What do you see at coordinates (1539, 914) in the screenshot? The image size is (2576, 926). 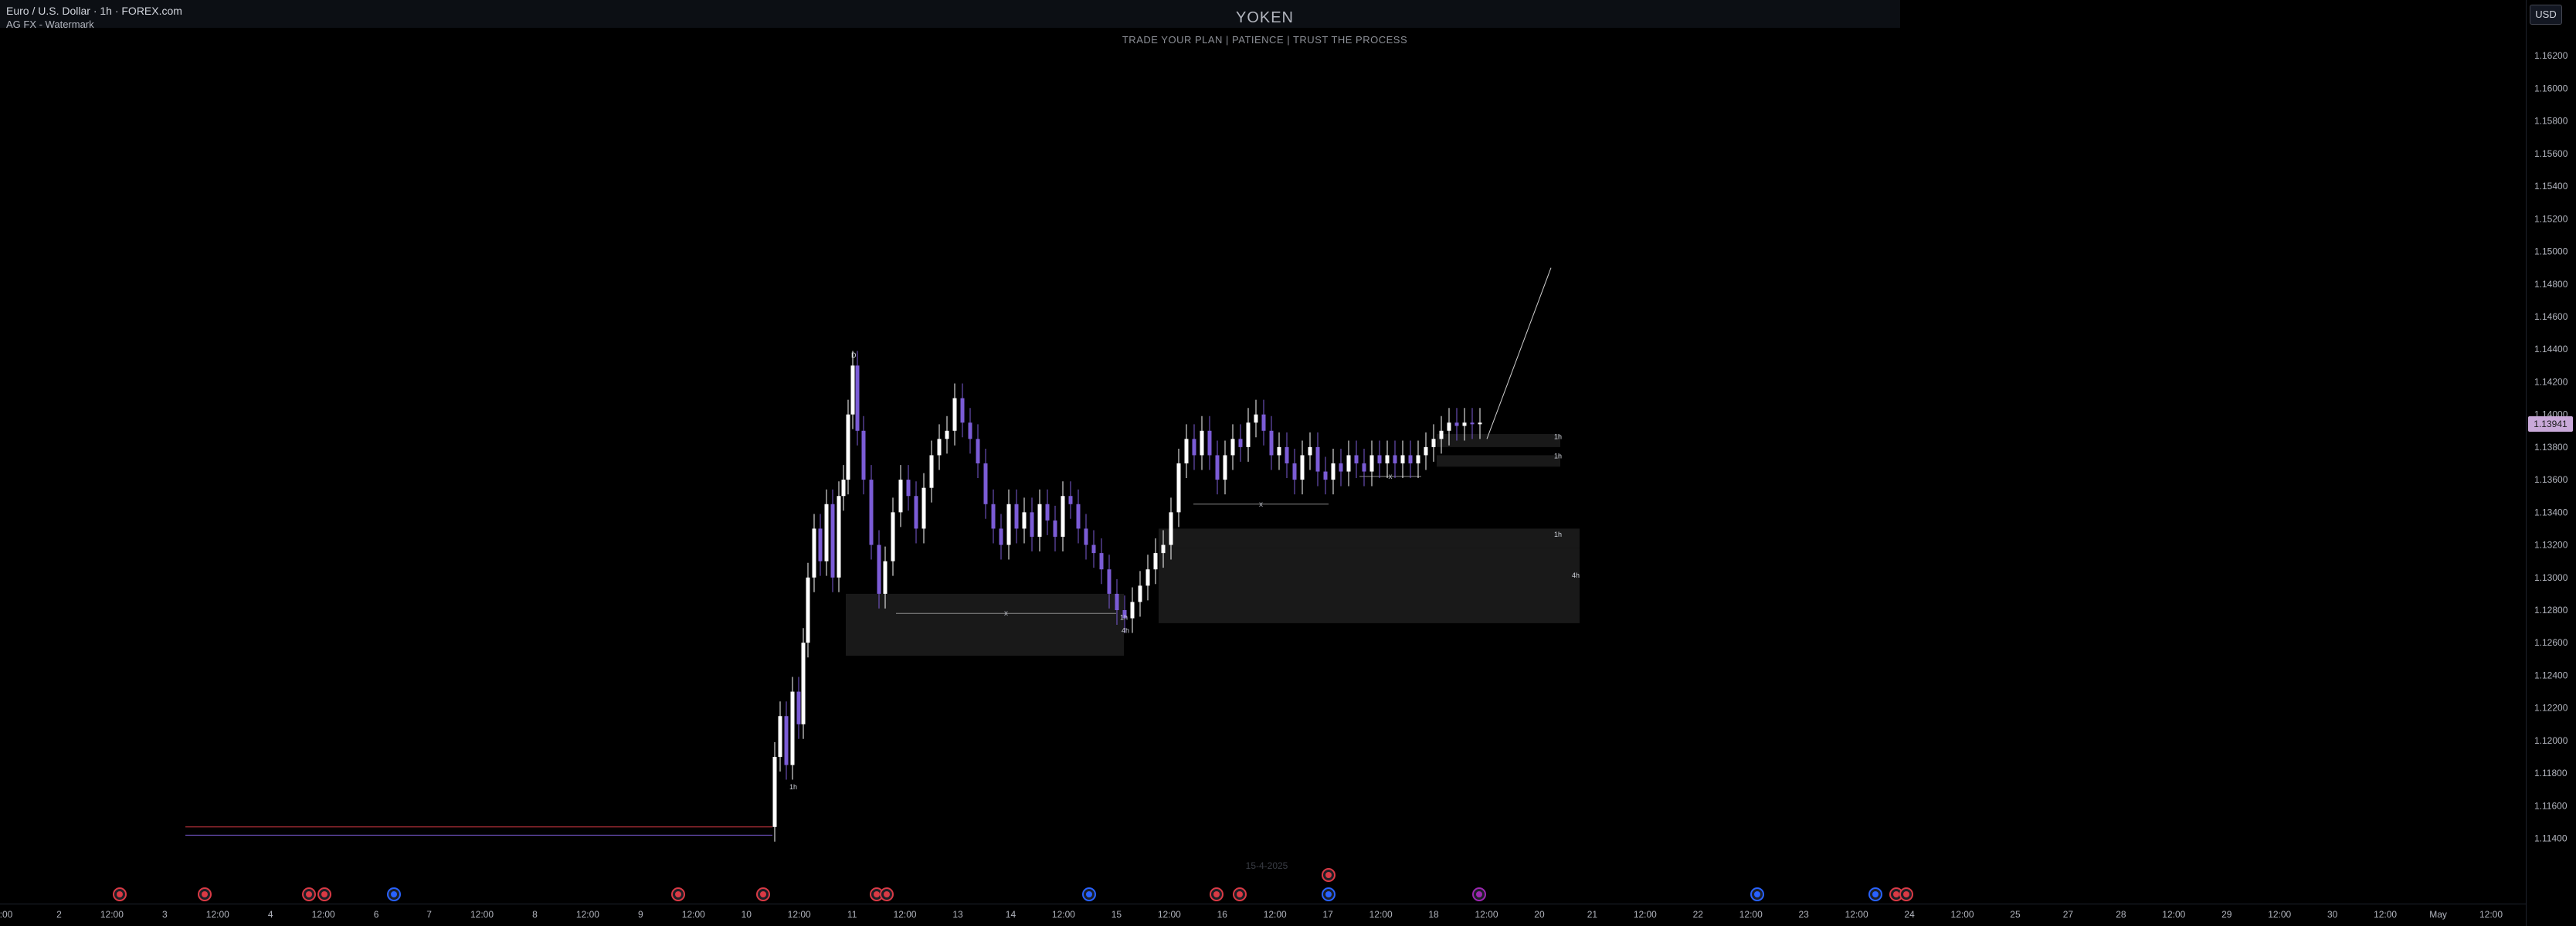 I see `x-tick-label: 20` at bounding box center [1539, 914].